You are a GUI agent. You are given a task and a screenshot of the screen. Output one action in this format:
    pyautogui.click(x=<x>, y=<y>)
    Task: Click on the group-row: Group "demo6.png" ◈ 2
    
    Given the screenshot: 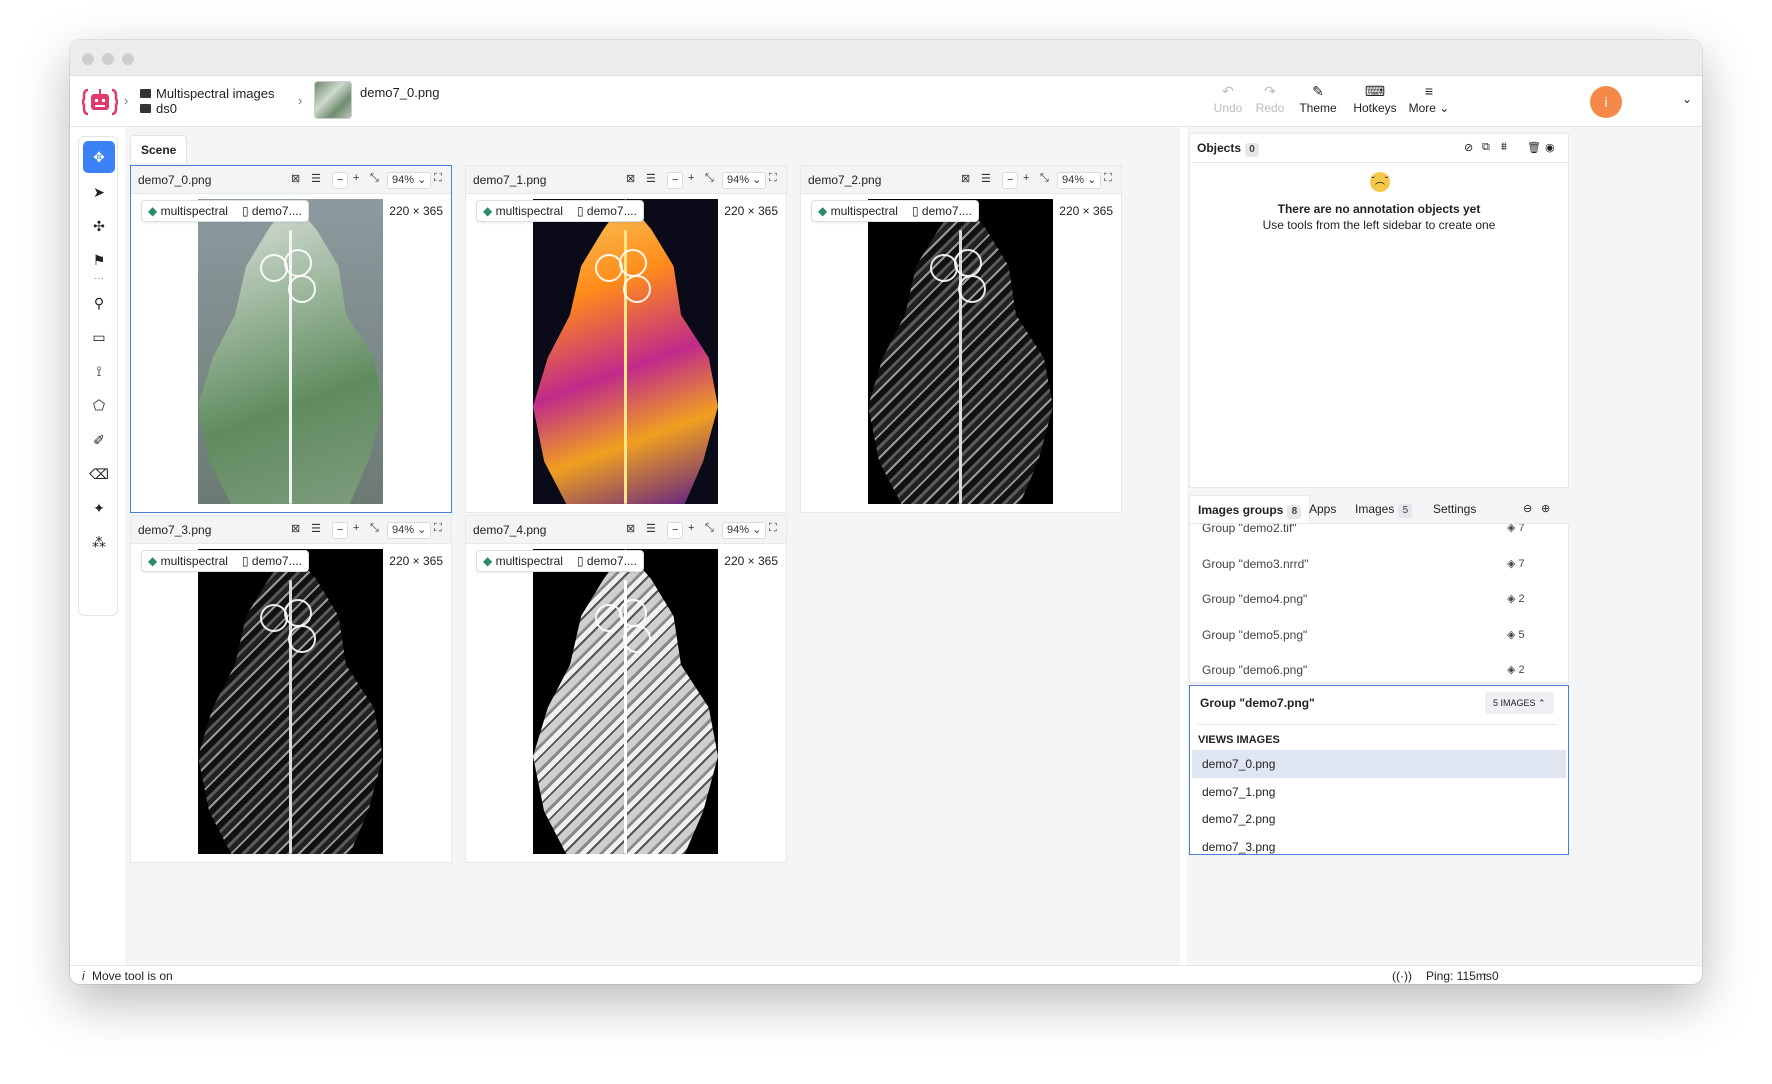 What is the action you would take?
    pyautogui.click(x=1384, y=670)
    